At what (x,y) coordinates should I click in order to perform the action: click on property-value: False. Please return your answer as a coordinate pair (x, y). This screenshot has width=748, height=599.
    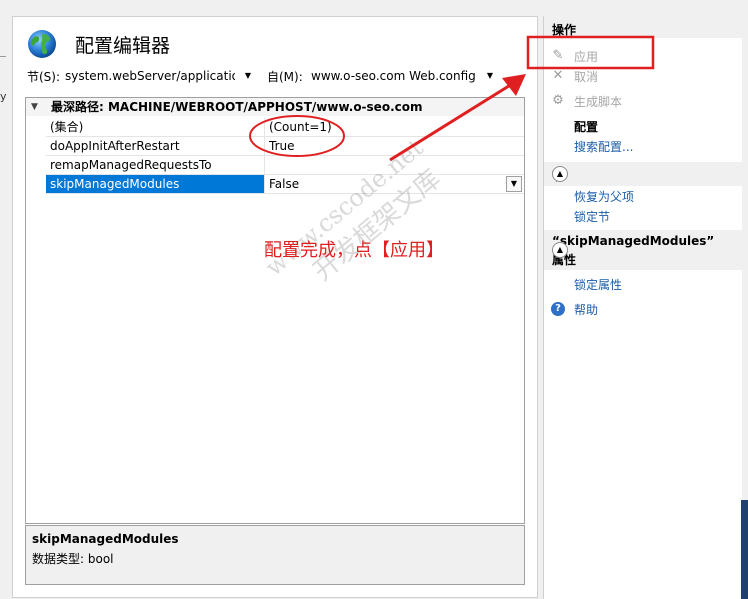
    Looking at the image, I should click on (284, 184).